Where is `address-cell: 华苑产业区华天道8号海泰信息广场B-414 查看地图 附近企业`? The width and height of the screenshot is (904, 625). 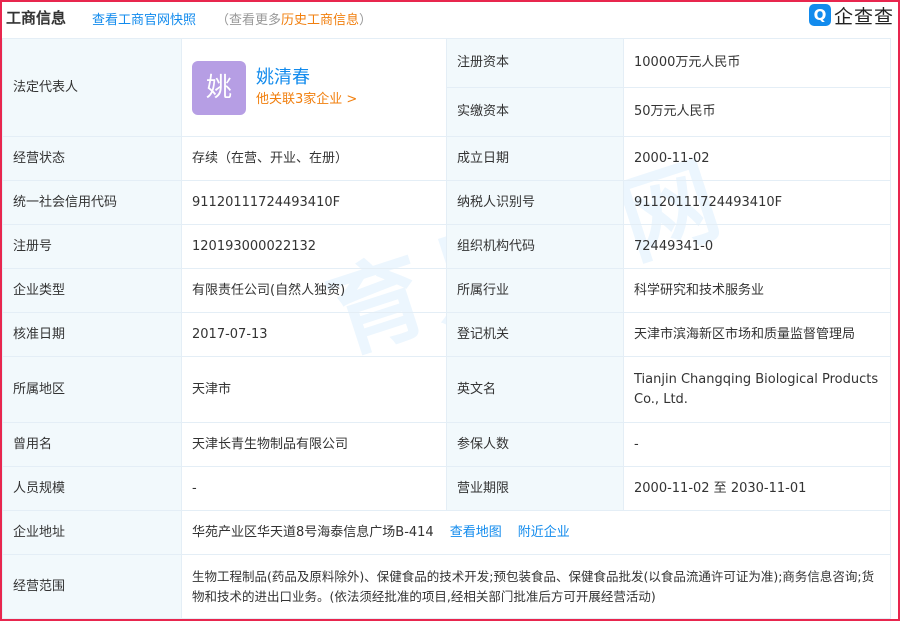 address-cell: 华苑产业区华天道8号海泰信息广场B-414 查看地图 附近企业 is located at coordinates (536, 532).